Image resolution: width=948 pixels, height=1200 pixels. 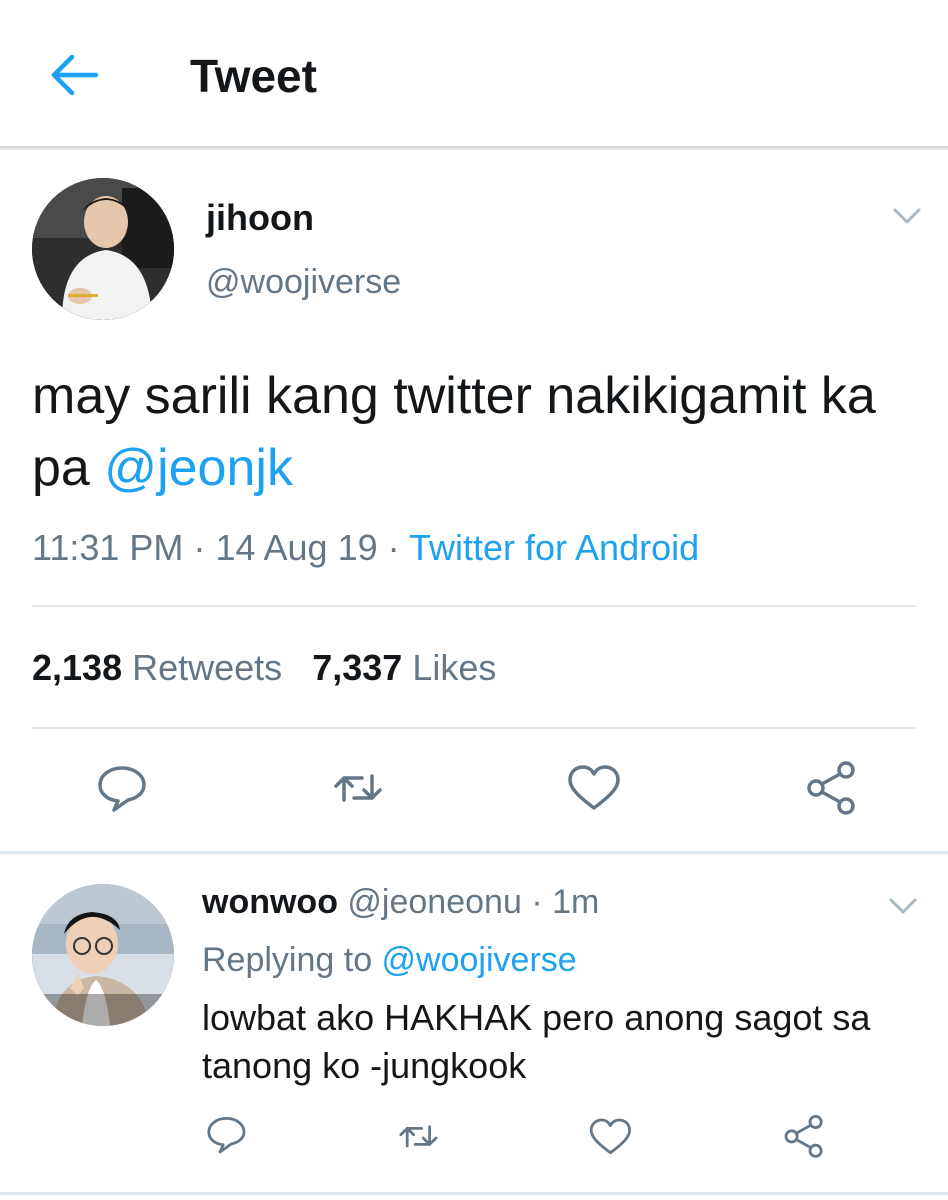 I want to click on likes-stat: 7,337 Likes, so click(x=404, y=667).